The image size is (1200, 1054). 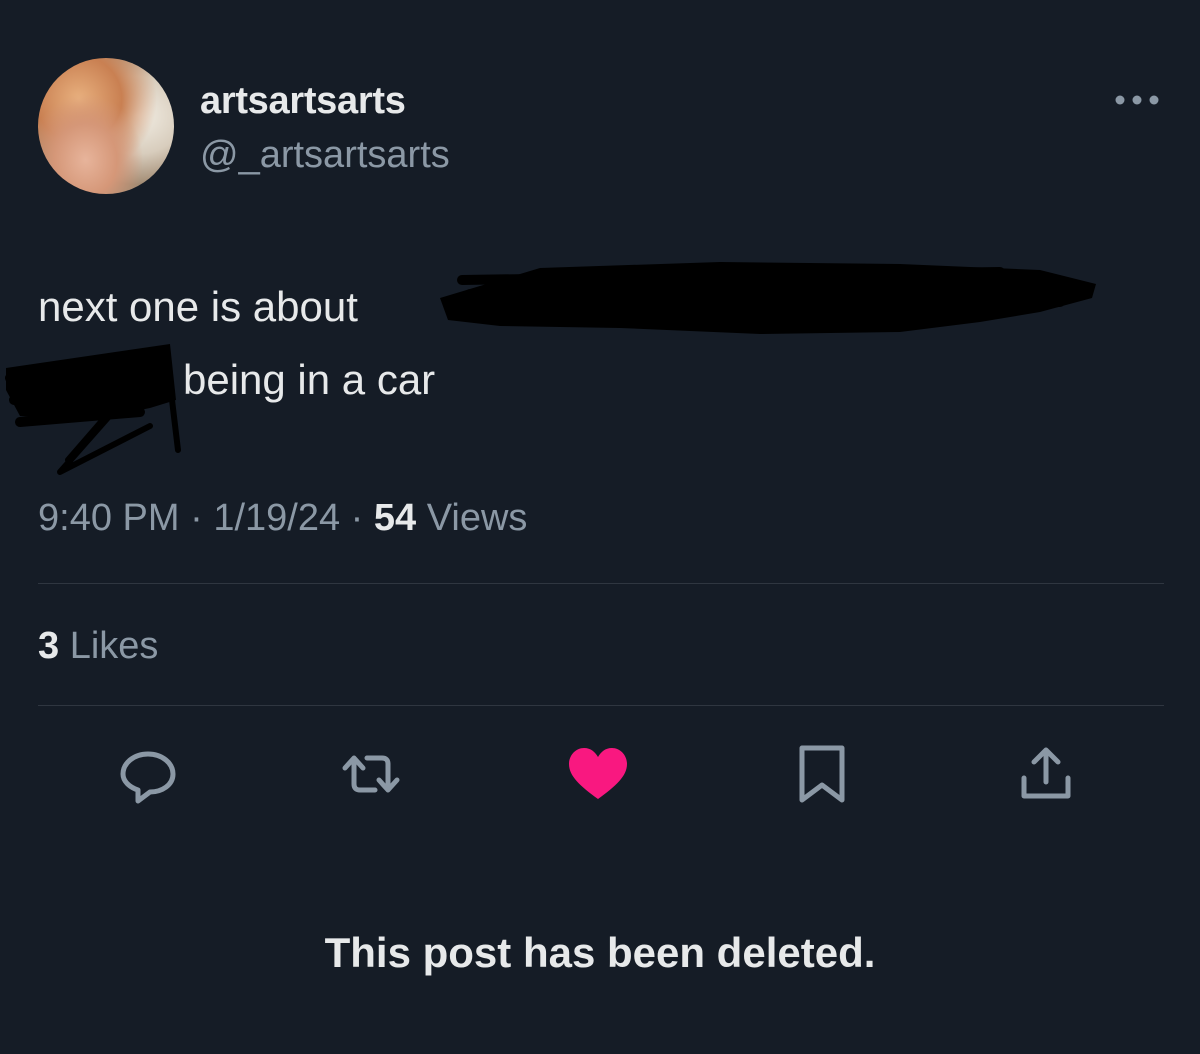 What do you see at coordinates (114, 646) in the screenshot?
I see `likes-label: Likes` at bounding box center [114, 646].